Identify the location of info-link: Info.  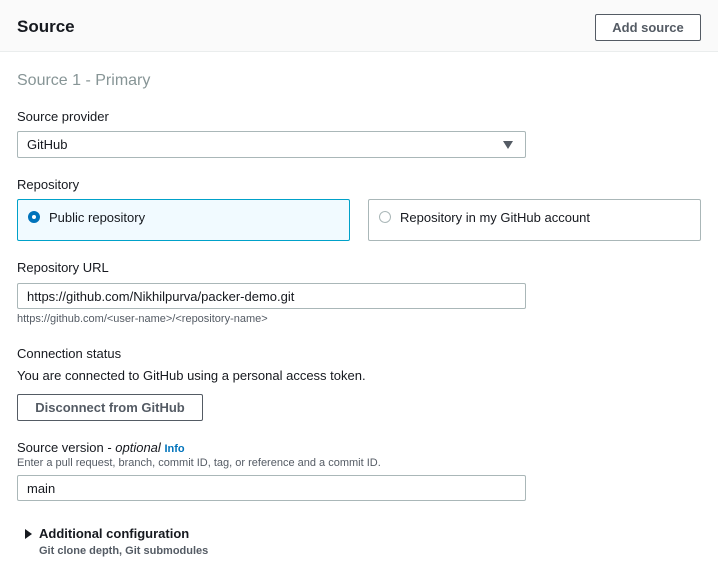
(174, 449).